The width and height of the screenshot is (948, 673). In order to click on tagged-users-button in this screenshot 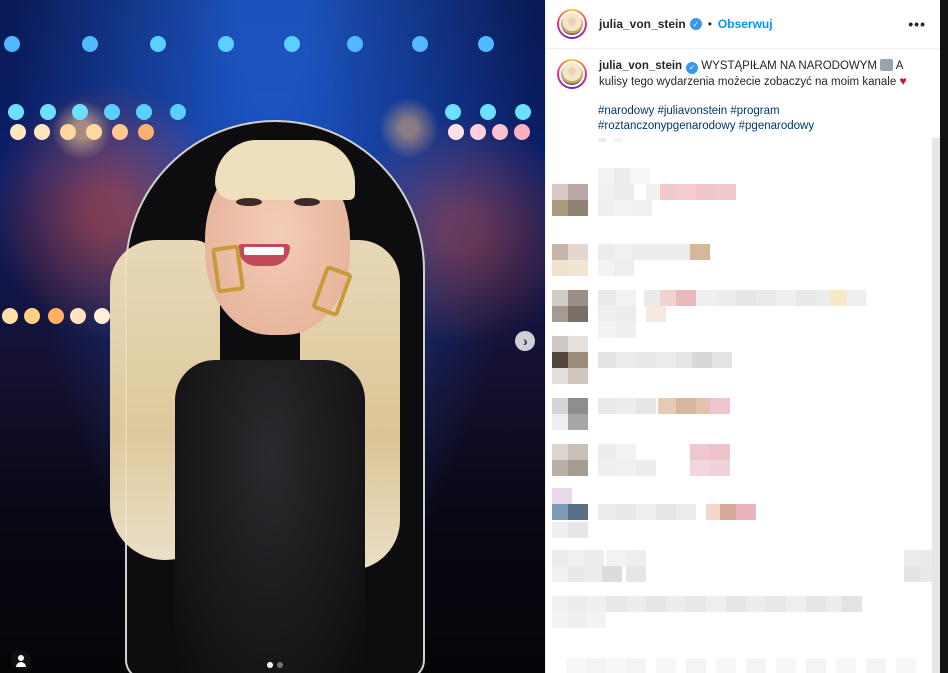, I will do `click(21, 660)`.